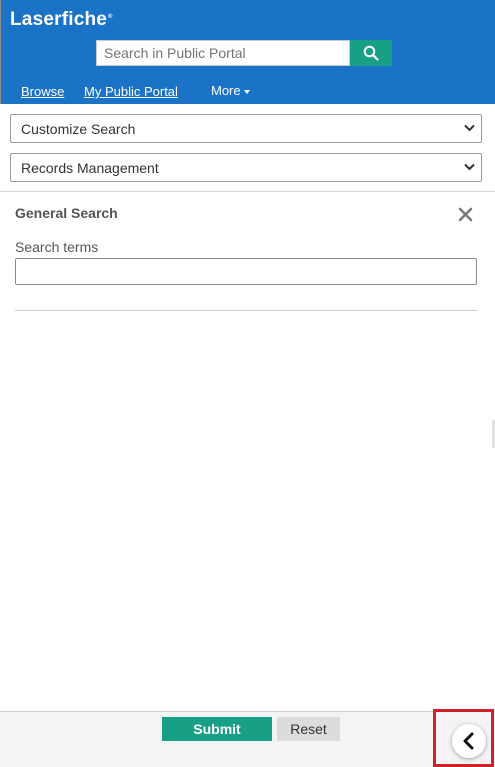 This screenshot has height=767, width=495. I want to click on caret-down-icon, so click(246, 91).